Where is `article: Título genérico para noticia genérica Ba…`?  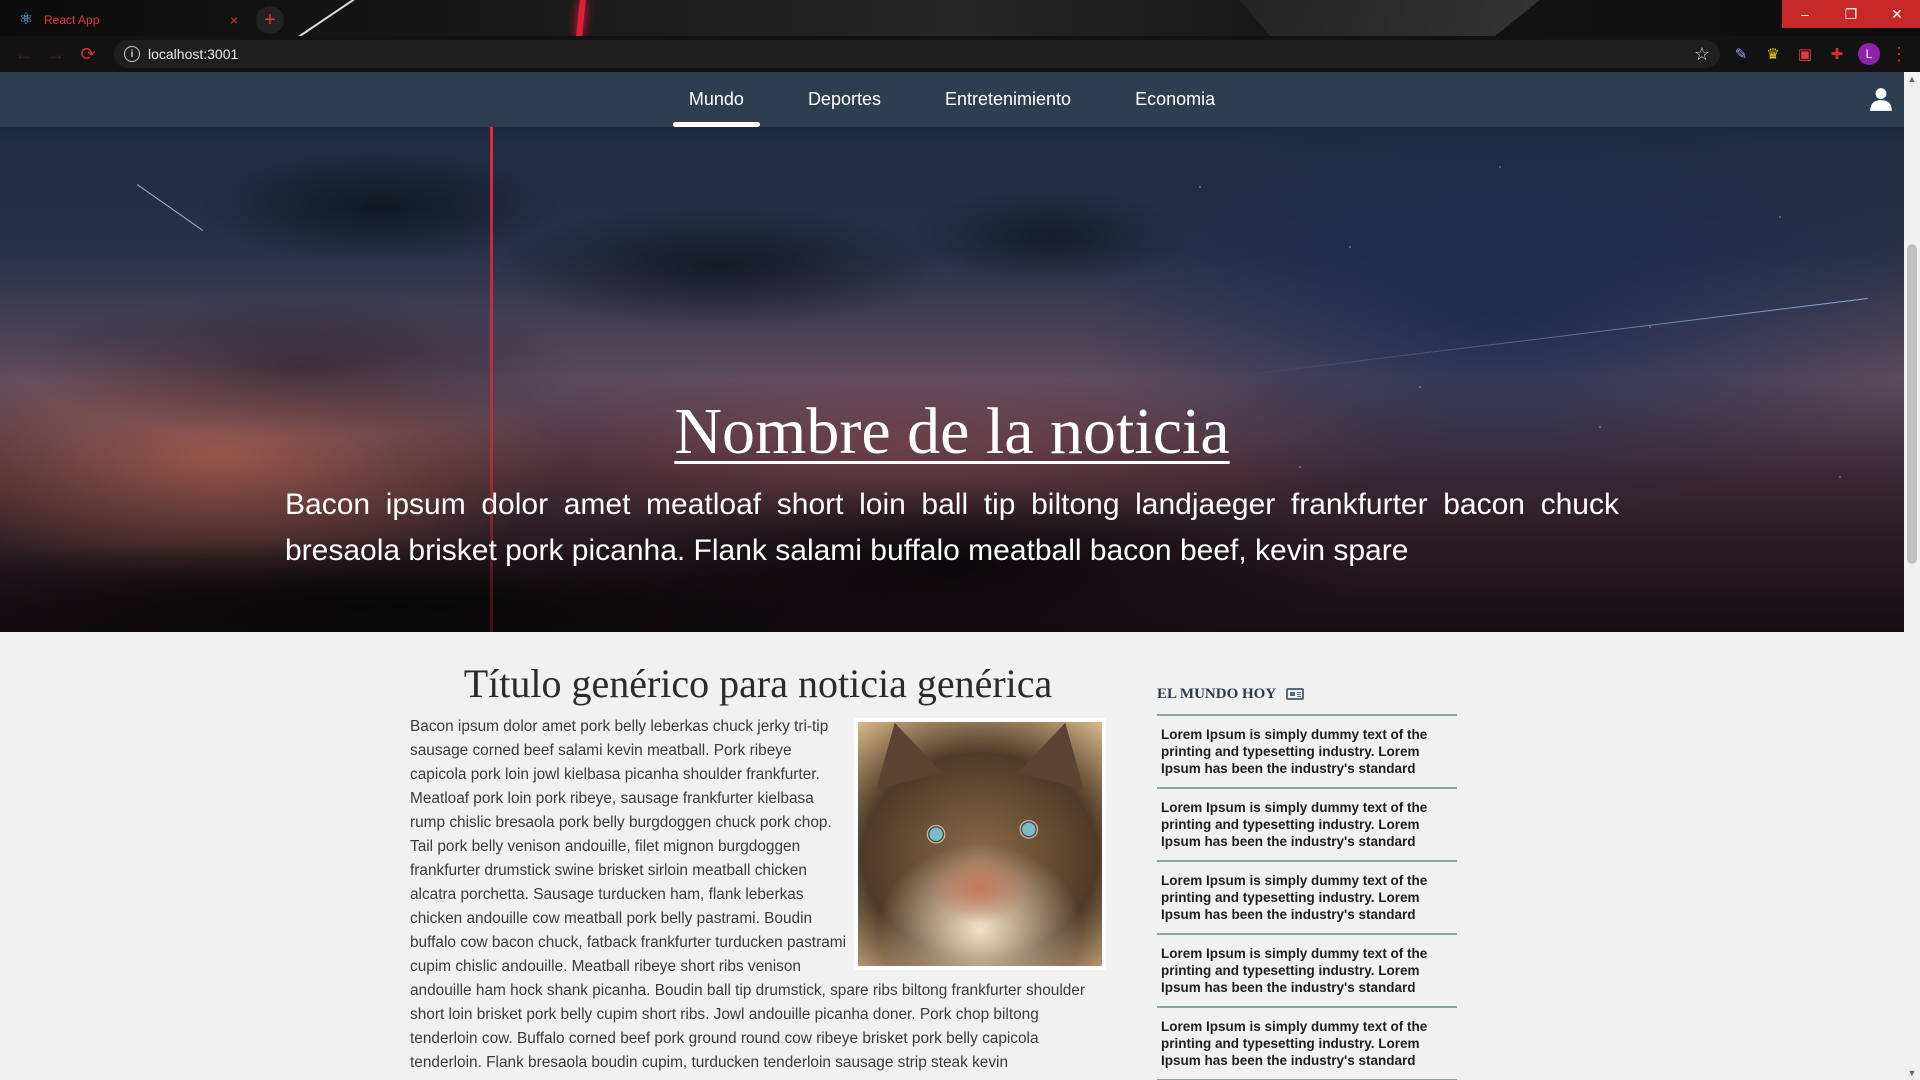 article: Título genérico para noticia genérica Ba… is located at coordinates (758, 853).